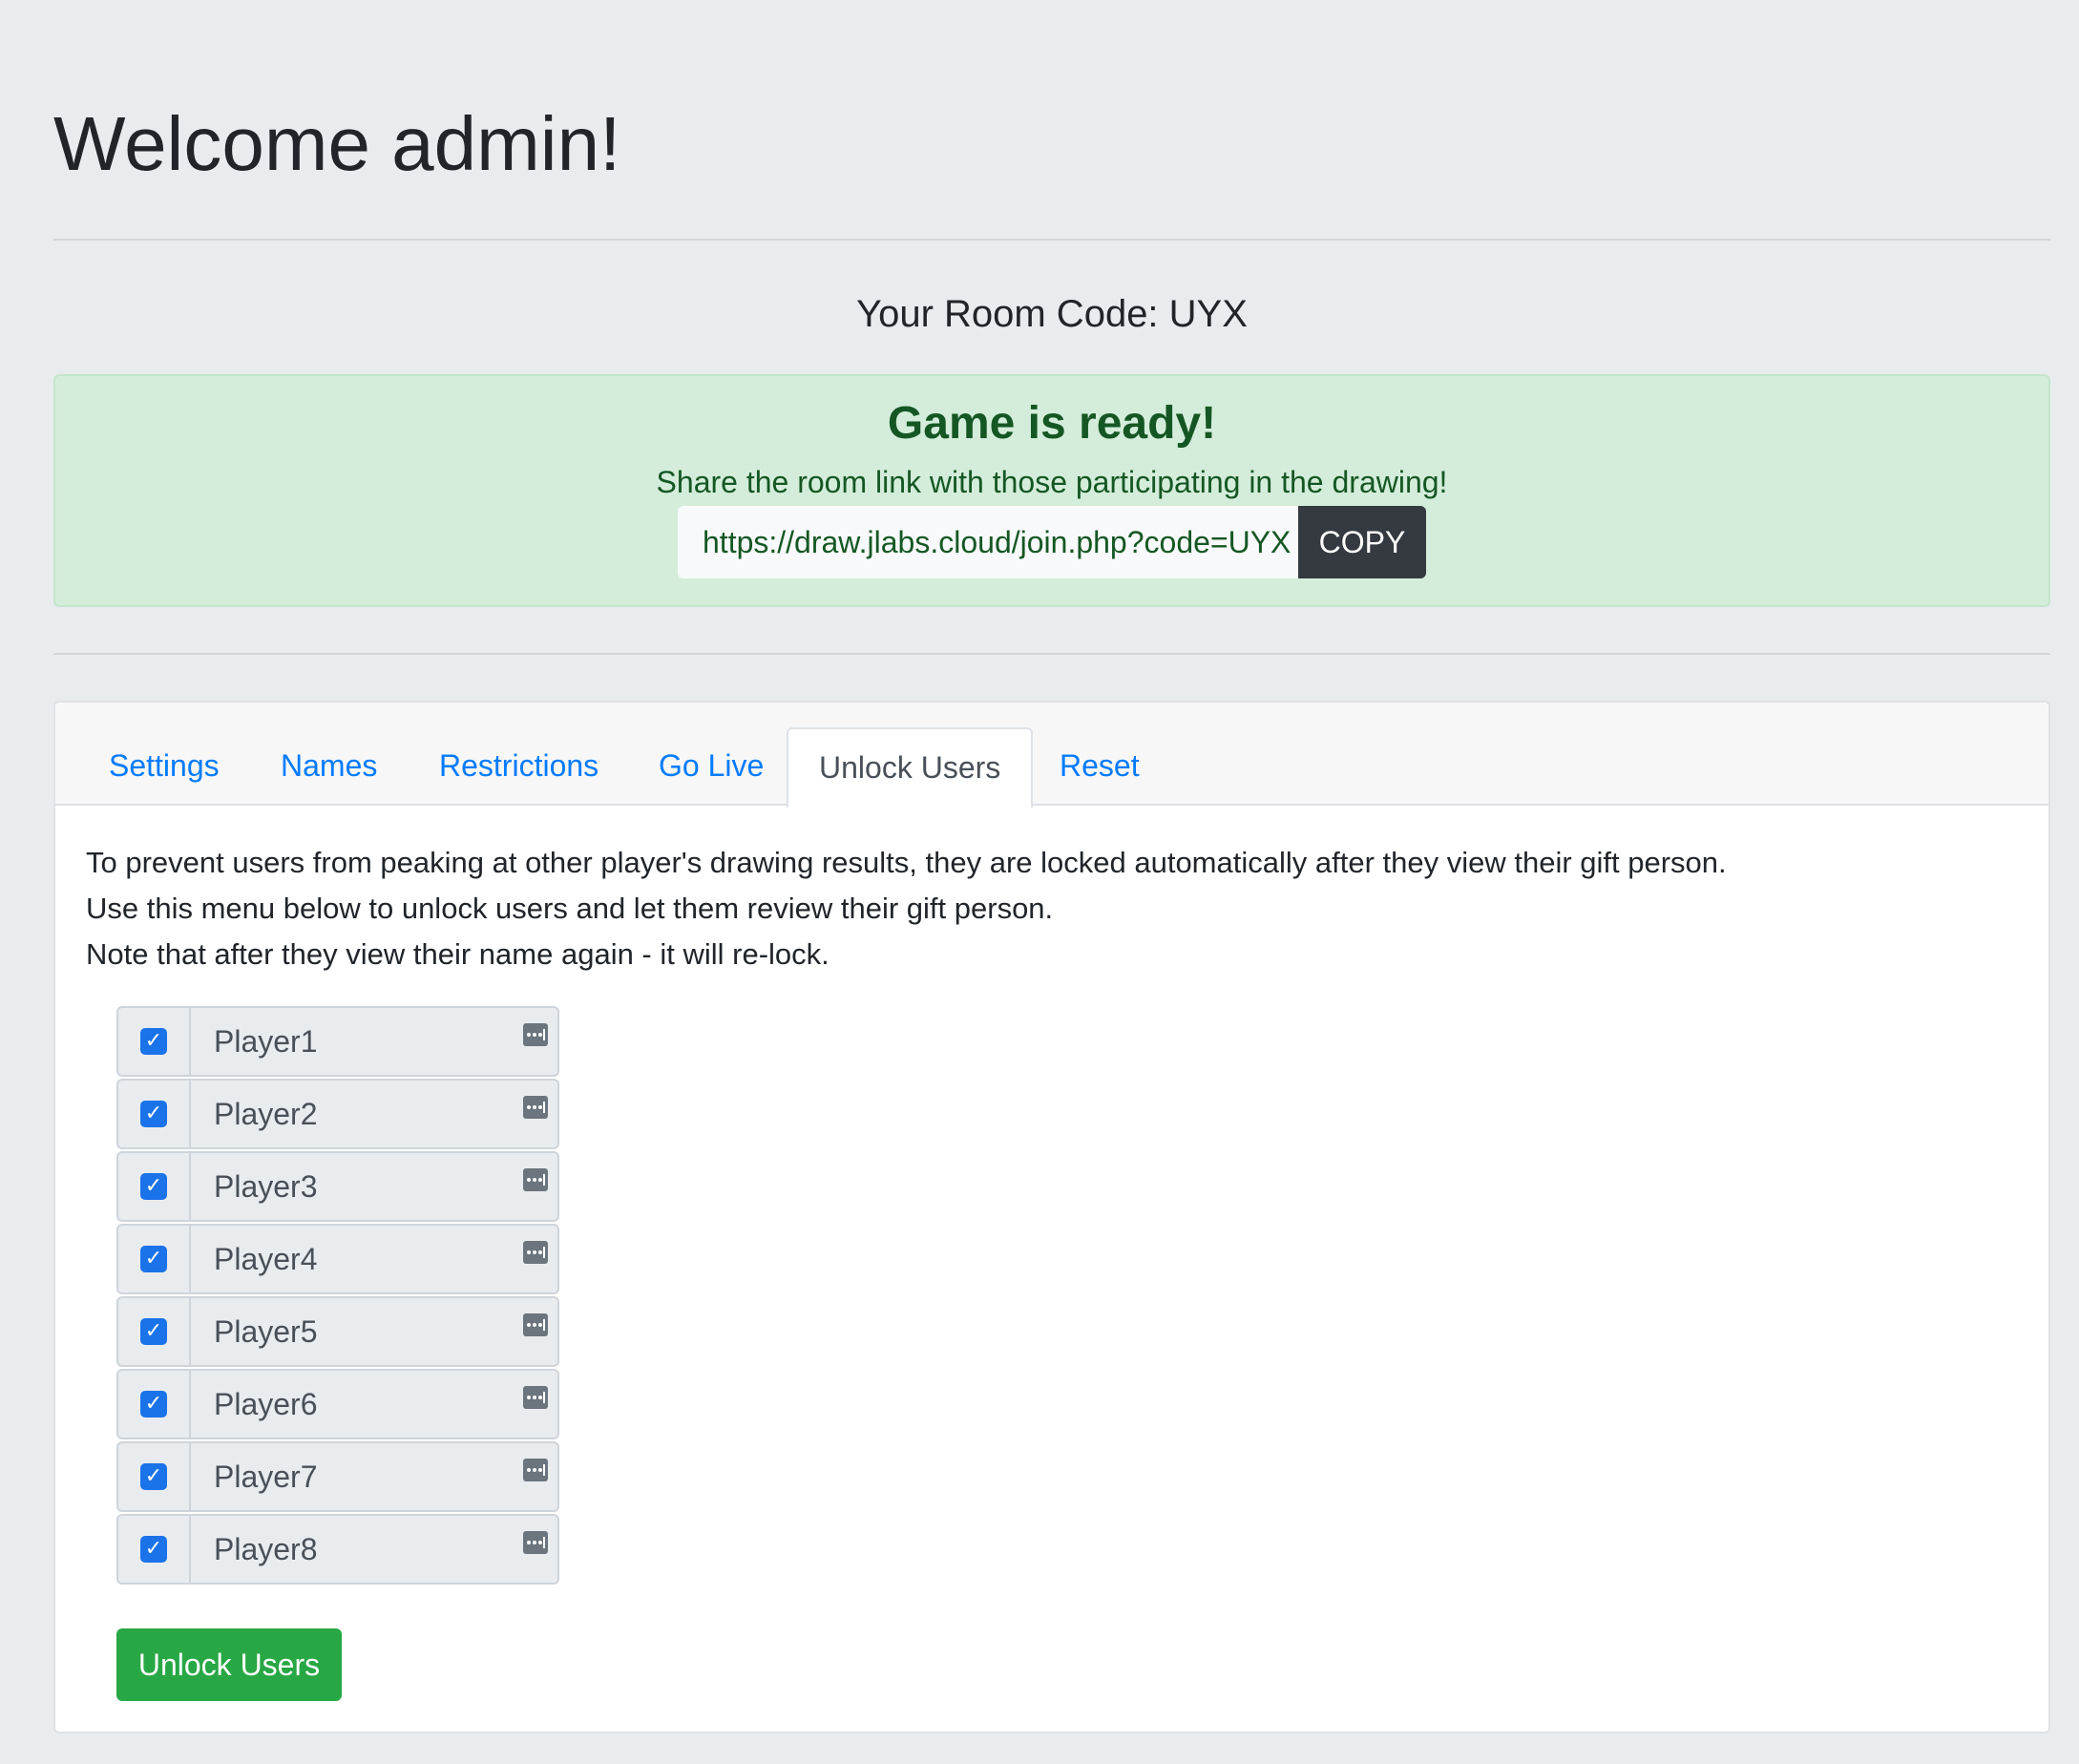  I want to click on user-name-field: Player8, so click(375, 1550).